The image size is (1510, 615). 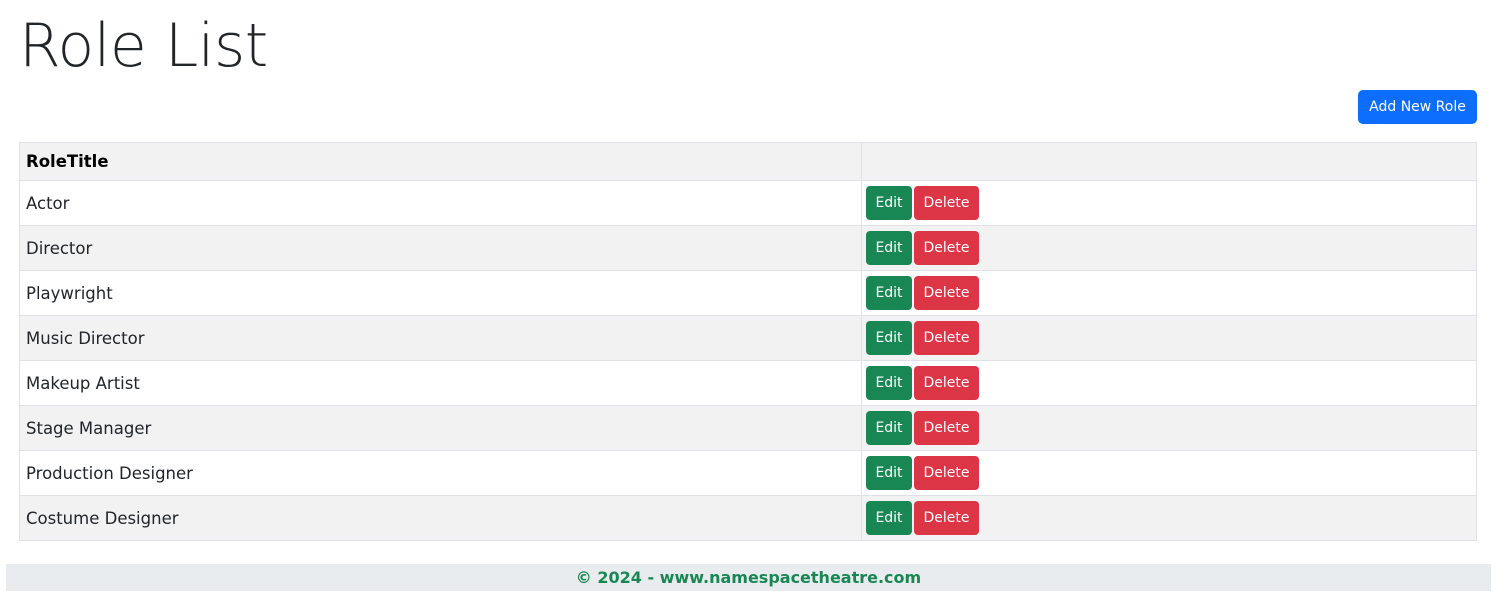 I want to click on table-row: Makeup Artist Edit Delete, so click(x=748, y=383).